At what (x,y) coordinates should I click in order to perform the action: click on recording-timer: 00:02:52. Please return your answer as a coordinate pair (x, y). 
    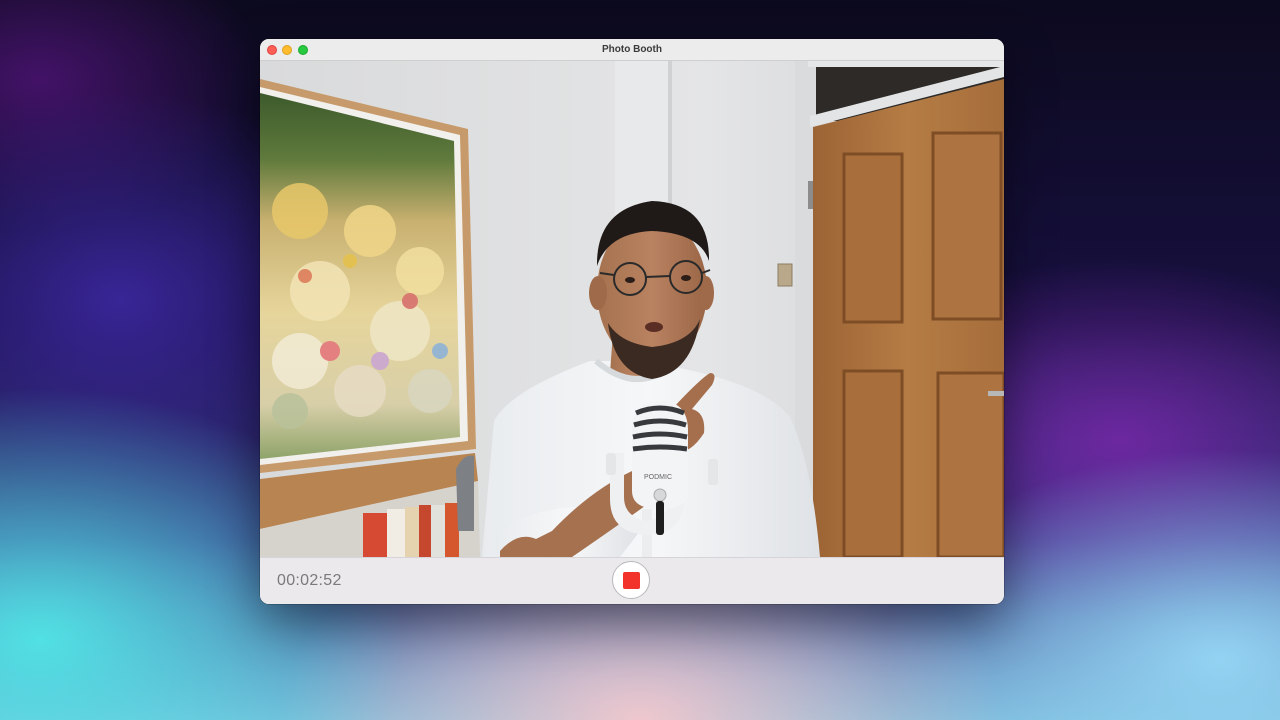
    Looking at the image, I should click on (309, 580).